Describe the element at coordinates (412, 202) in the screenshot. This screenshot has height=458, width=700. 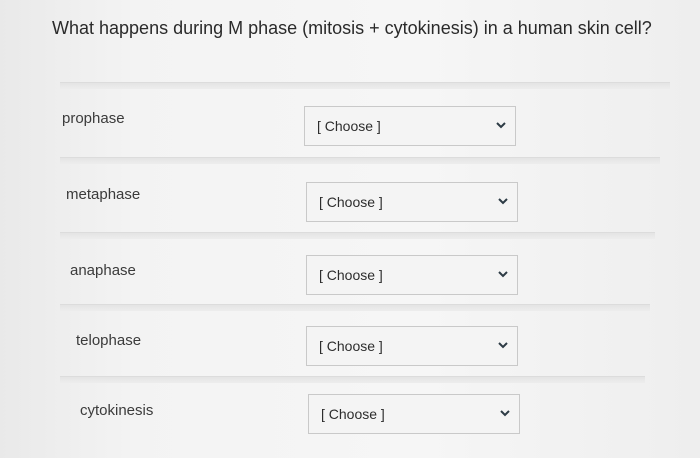
I see `select-metaphase: [ Choose ]` at that location.